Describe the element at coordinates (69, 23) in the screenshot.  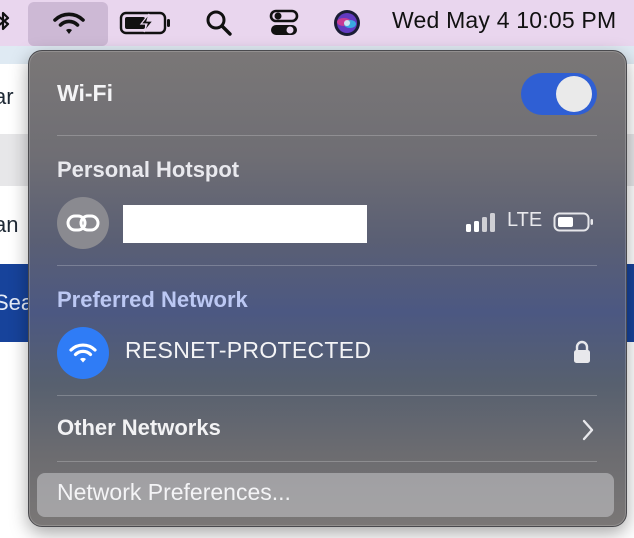
I see `wifi-icon` at that location.